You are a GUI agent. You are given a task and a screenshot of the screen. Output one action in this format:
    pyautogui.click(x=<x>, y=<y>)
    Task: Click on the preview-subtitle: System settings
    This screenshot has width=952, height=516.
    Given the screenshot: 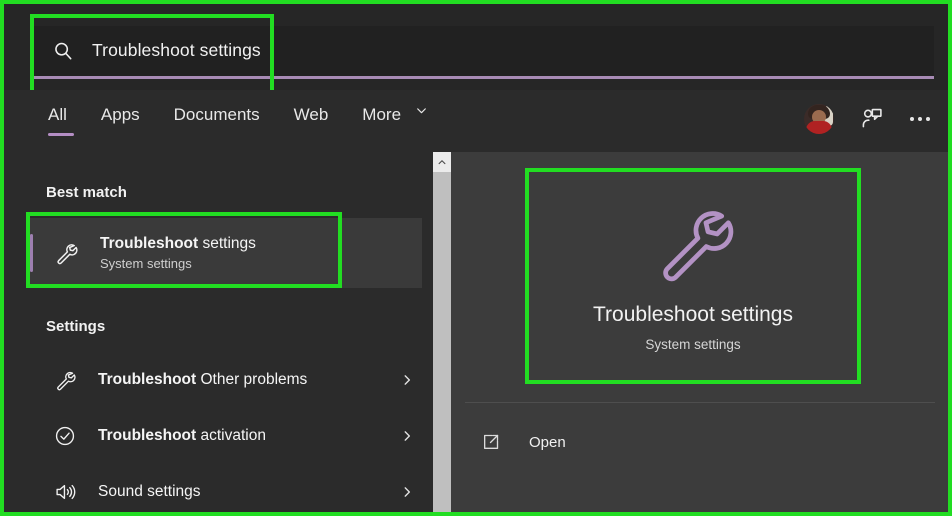 What is the action you would take?
    pyautogui.click(x=693, y=344)
    